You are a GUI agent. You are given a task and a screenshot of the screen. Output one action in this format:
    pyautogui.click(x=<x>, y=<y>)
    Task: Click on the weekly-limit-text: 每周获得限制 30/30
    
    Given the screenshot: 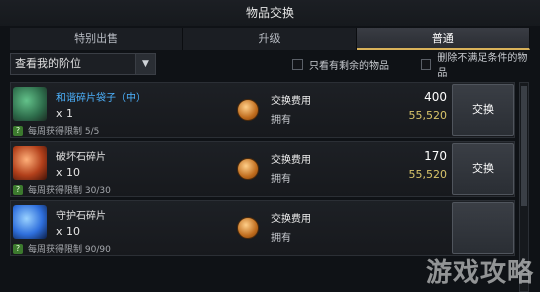 What is the action you would take?
    pyautogui.click(x=69, y=191)
    